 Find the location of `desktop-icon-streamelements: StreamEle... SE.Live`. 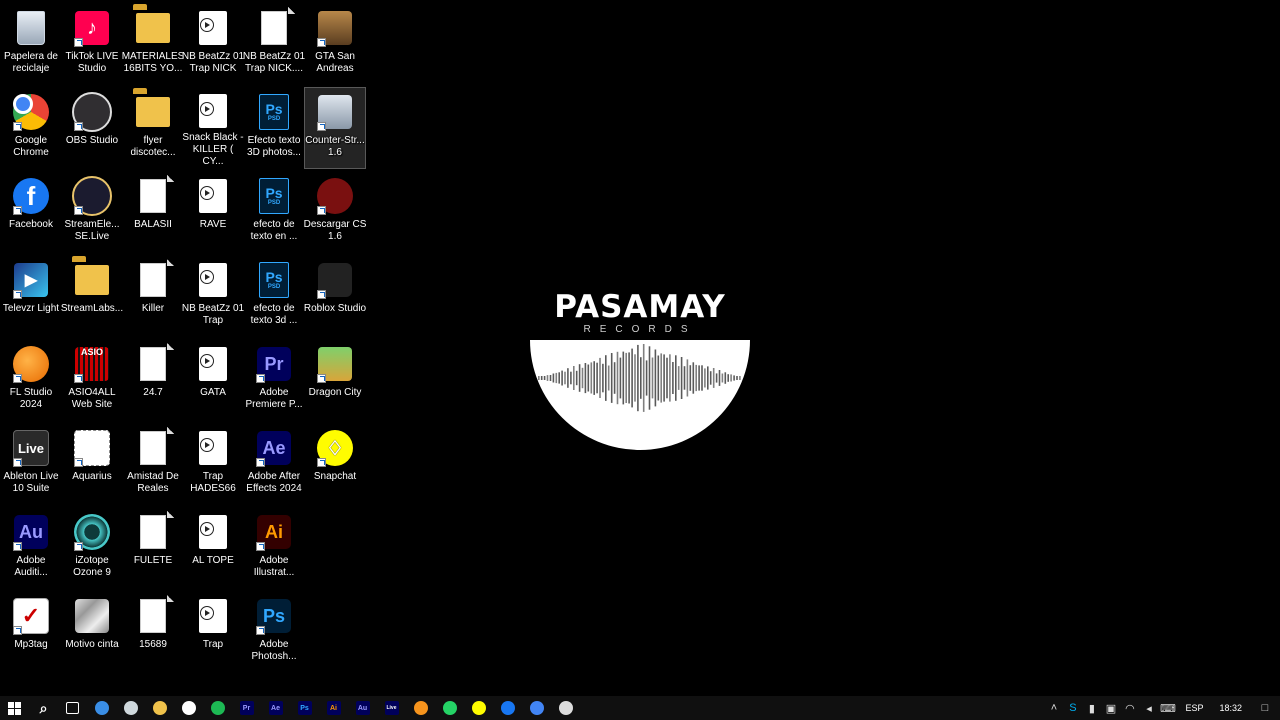

desktop-icon-streamelements: StreamEle... SE.Live is located at coordinates (92, 212).